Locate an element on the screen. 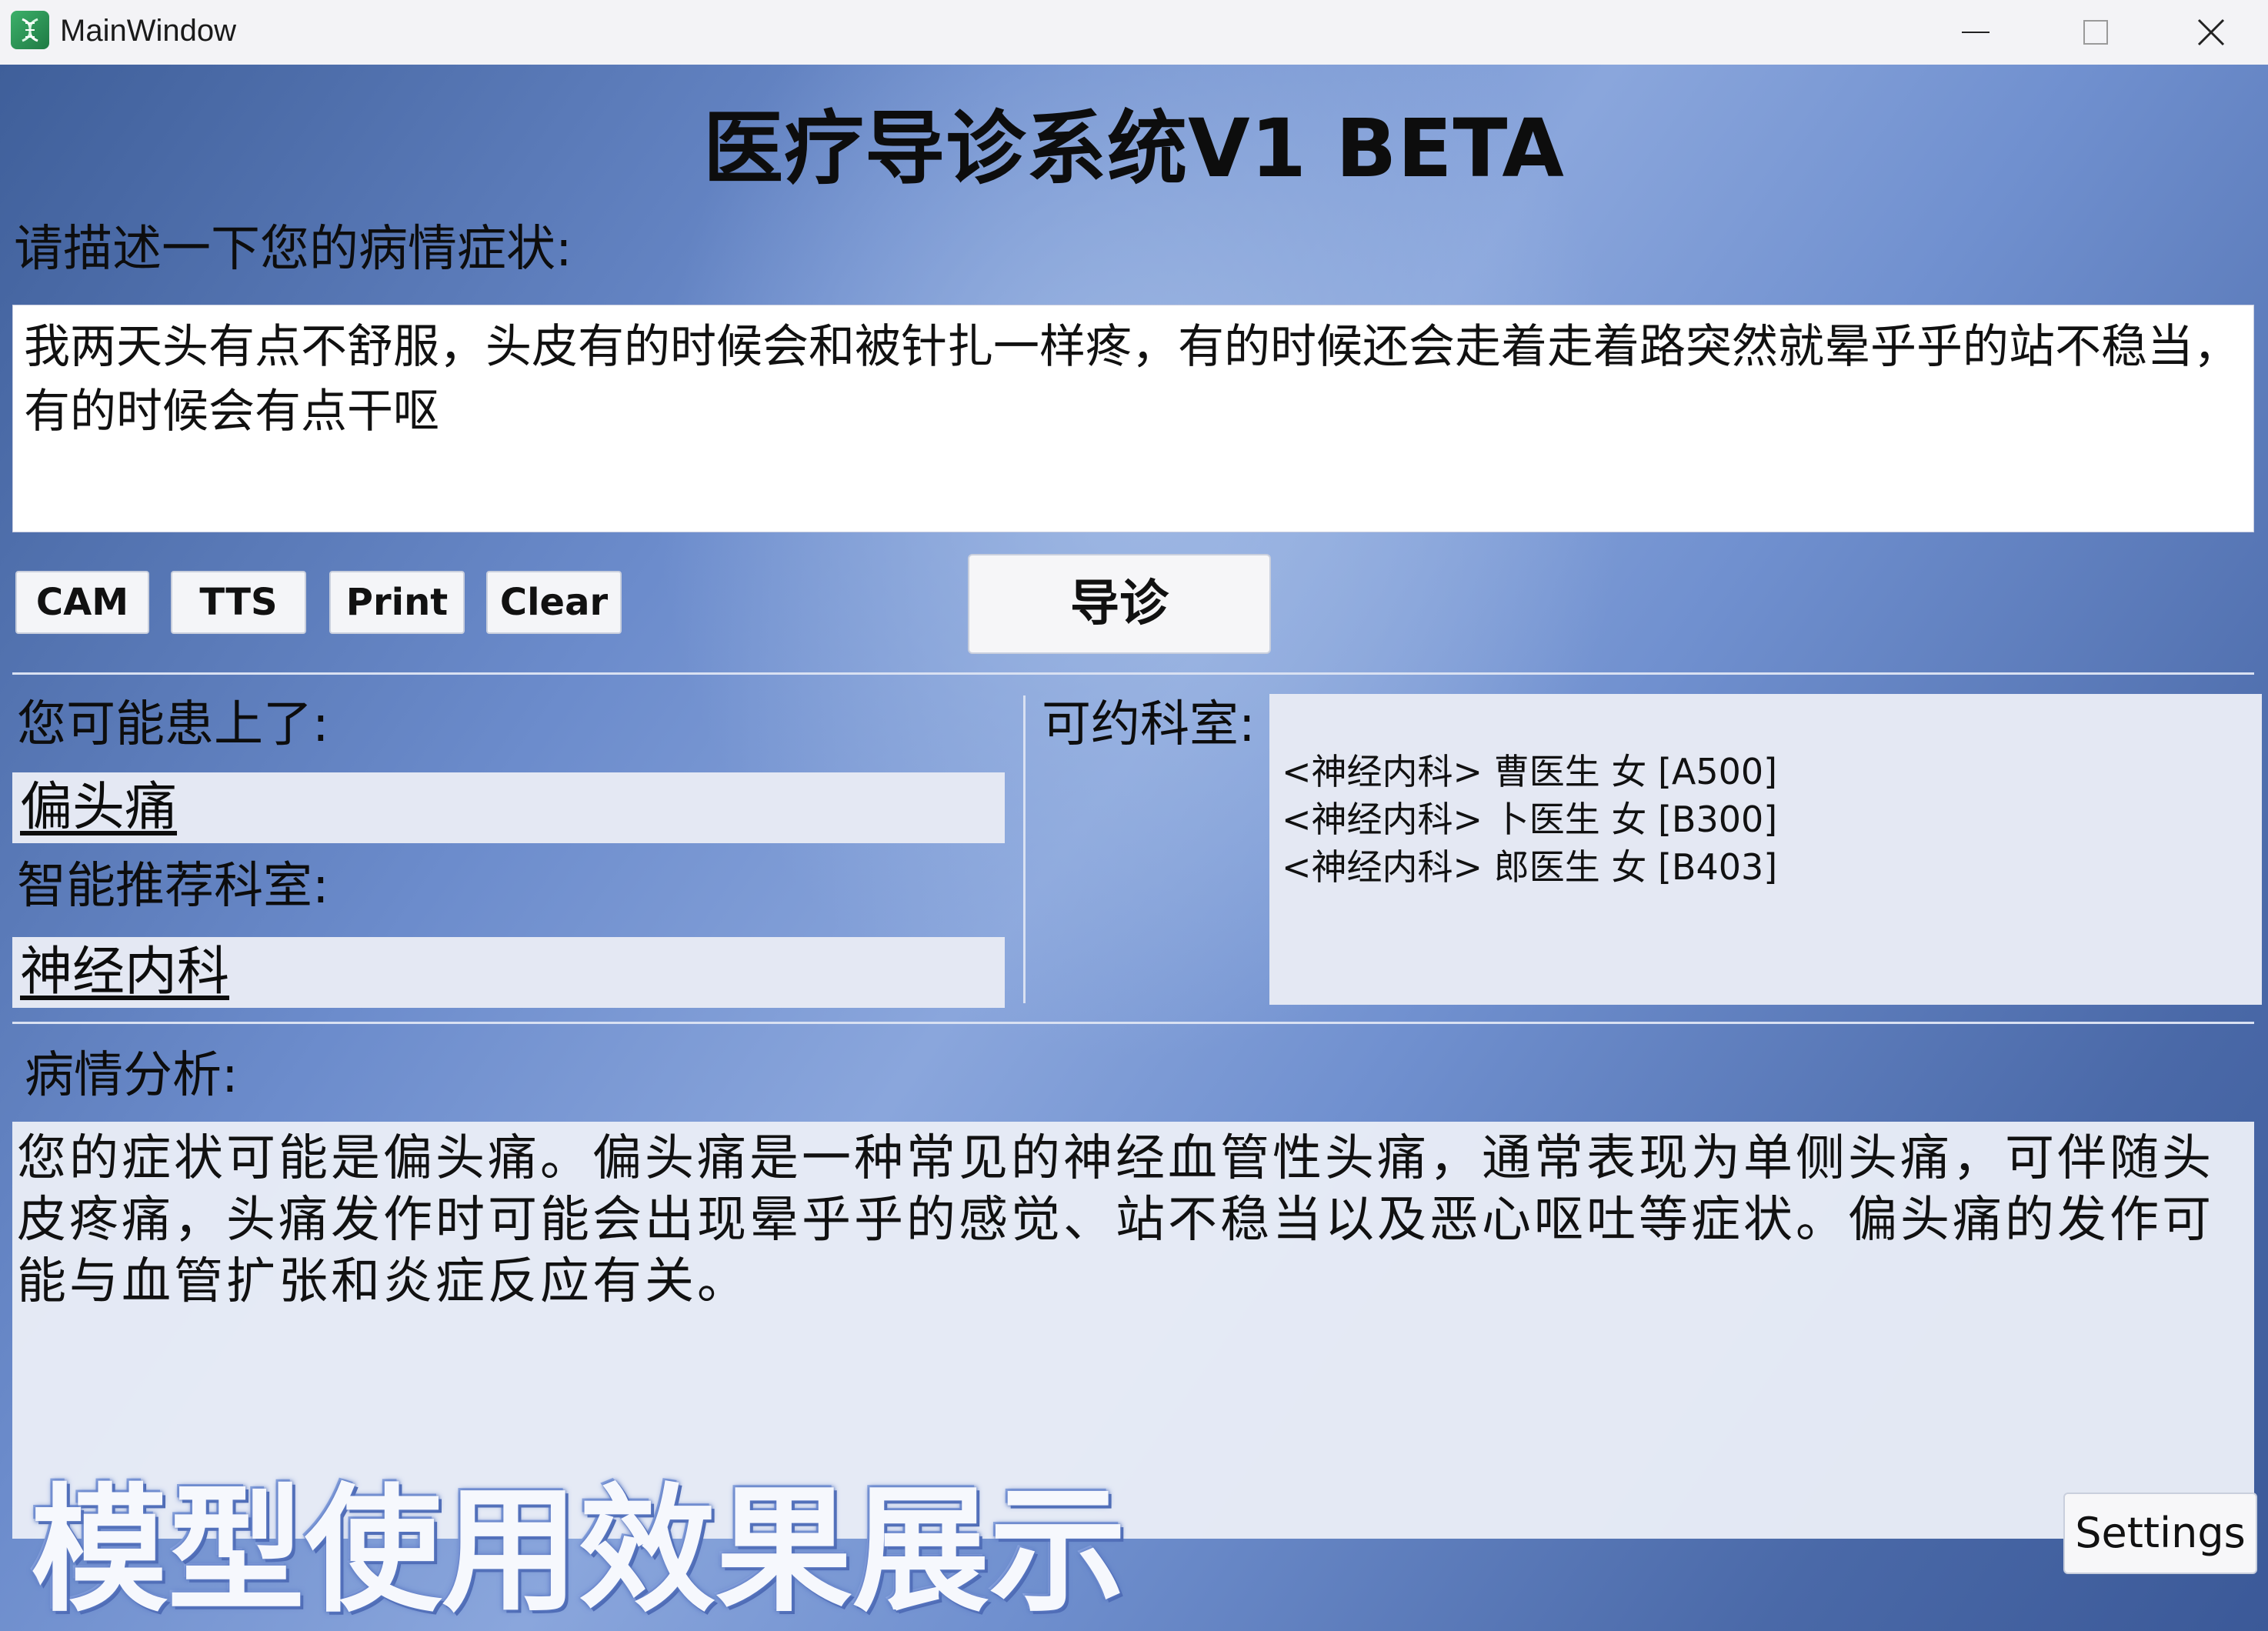 Image resolution: width=2268 pixels, height=1631 pixels. list-item: <神经内科> 郎医生 女 [B403] is located at coordinates (1772, 867).